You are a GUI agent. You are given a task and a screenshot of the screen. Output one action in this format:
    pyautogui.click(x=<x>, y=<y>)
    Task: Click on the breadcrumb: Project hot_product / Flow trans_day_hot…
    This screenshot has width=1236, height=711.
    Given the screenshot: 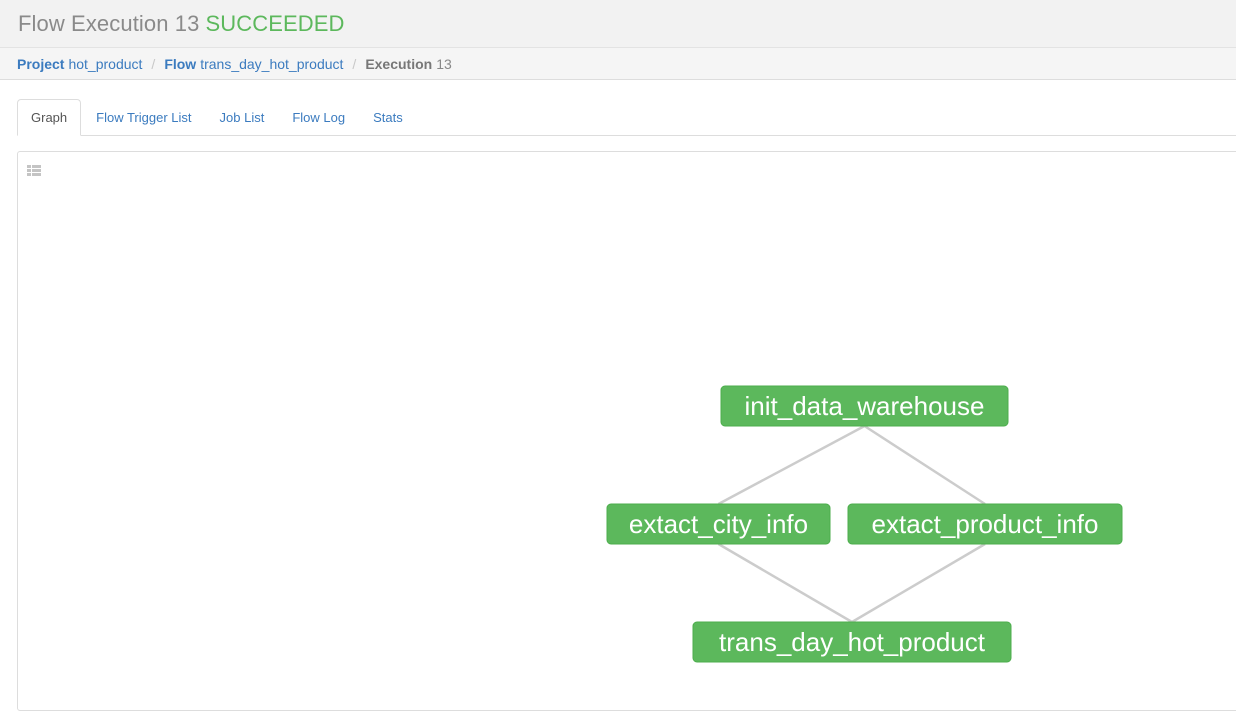 What is the action you would take?
    pyautogui.click(x=618, y=64)
    